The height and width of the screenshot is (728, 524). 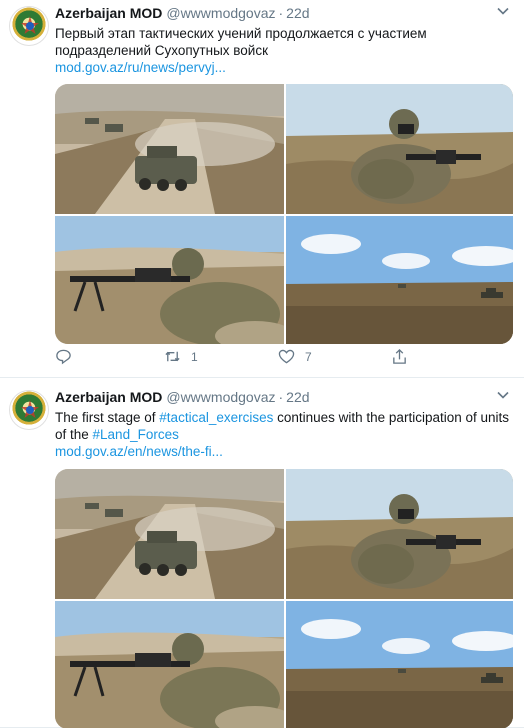 I want to click on hashtag-link: #tactical_exercises, so click(x=216, y=417).